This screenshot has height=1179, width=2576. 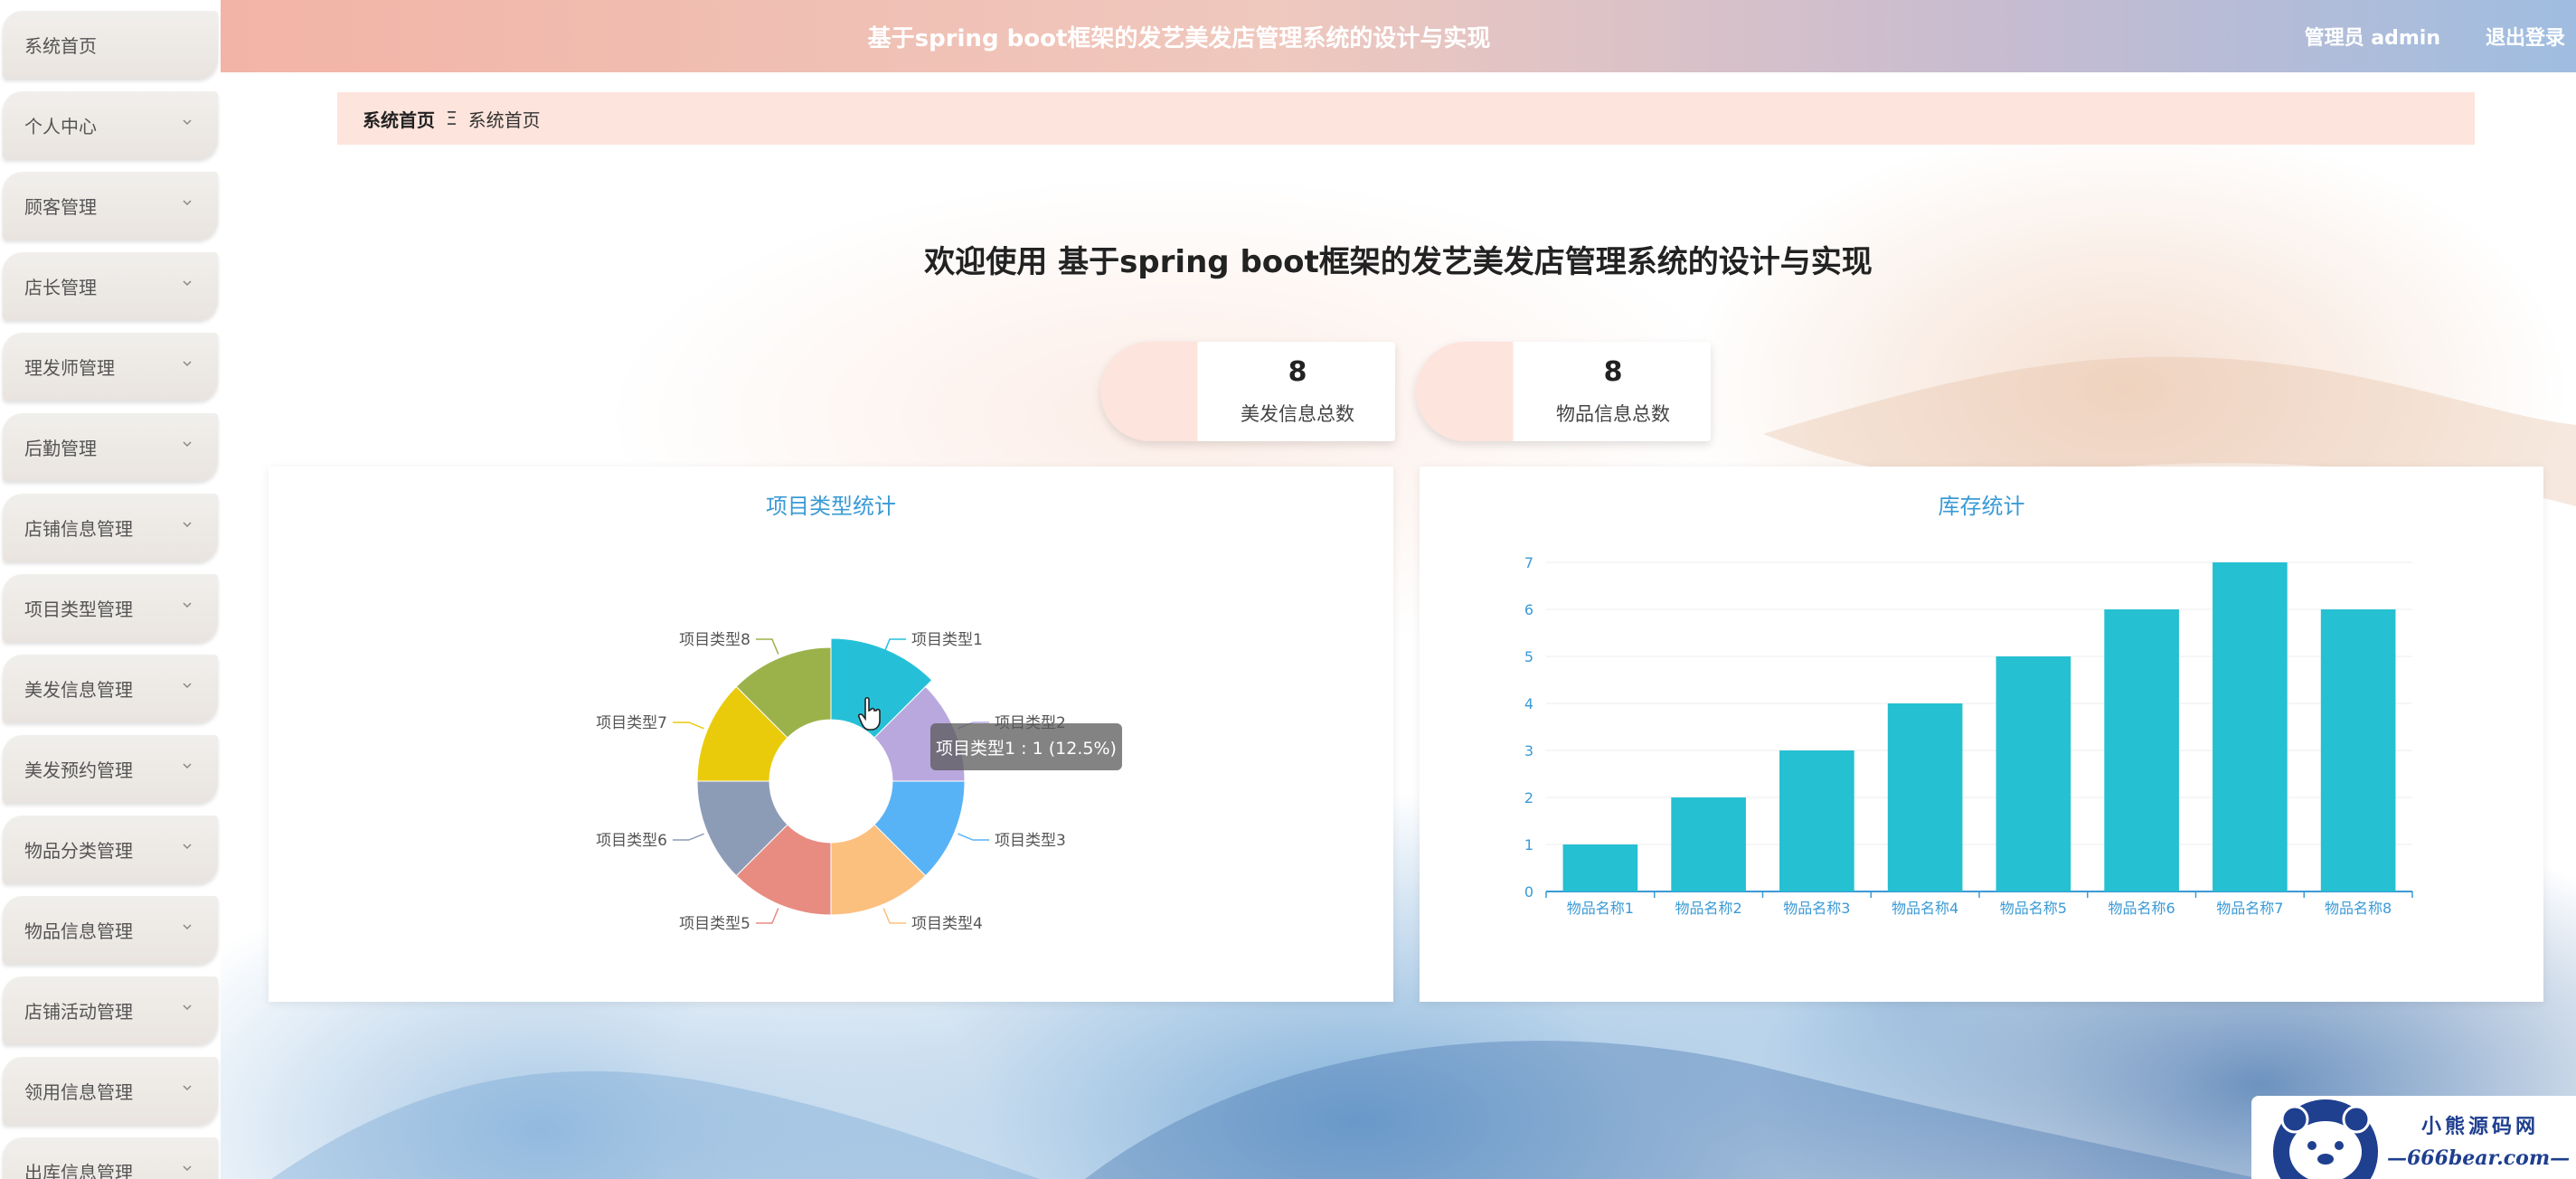 What do you see at coordinates (1600, 908) in the screenshot?
I see `x-tick-label: 物品名称1` at bounding box center [1600, 908].